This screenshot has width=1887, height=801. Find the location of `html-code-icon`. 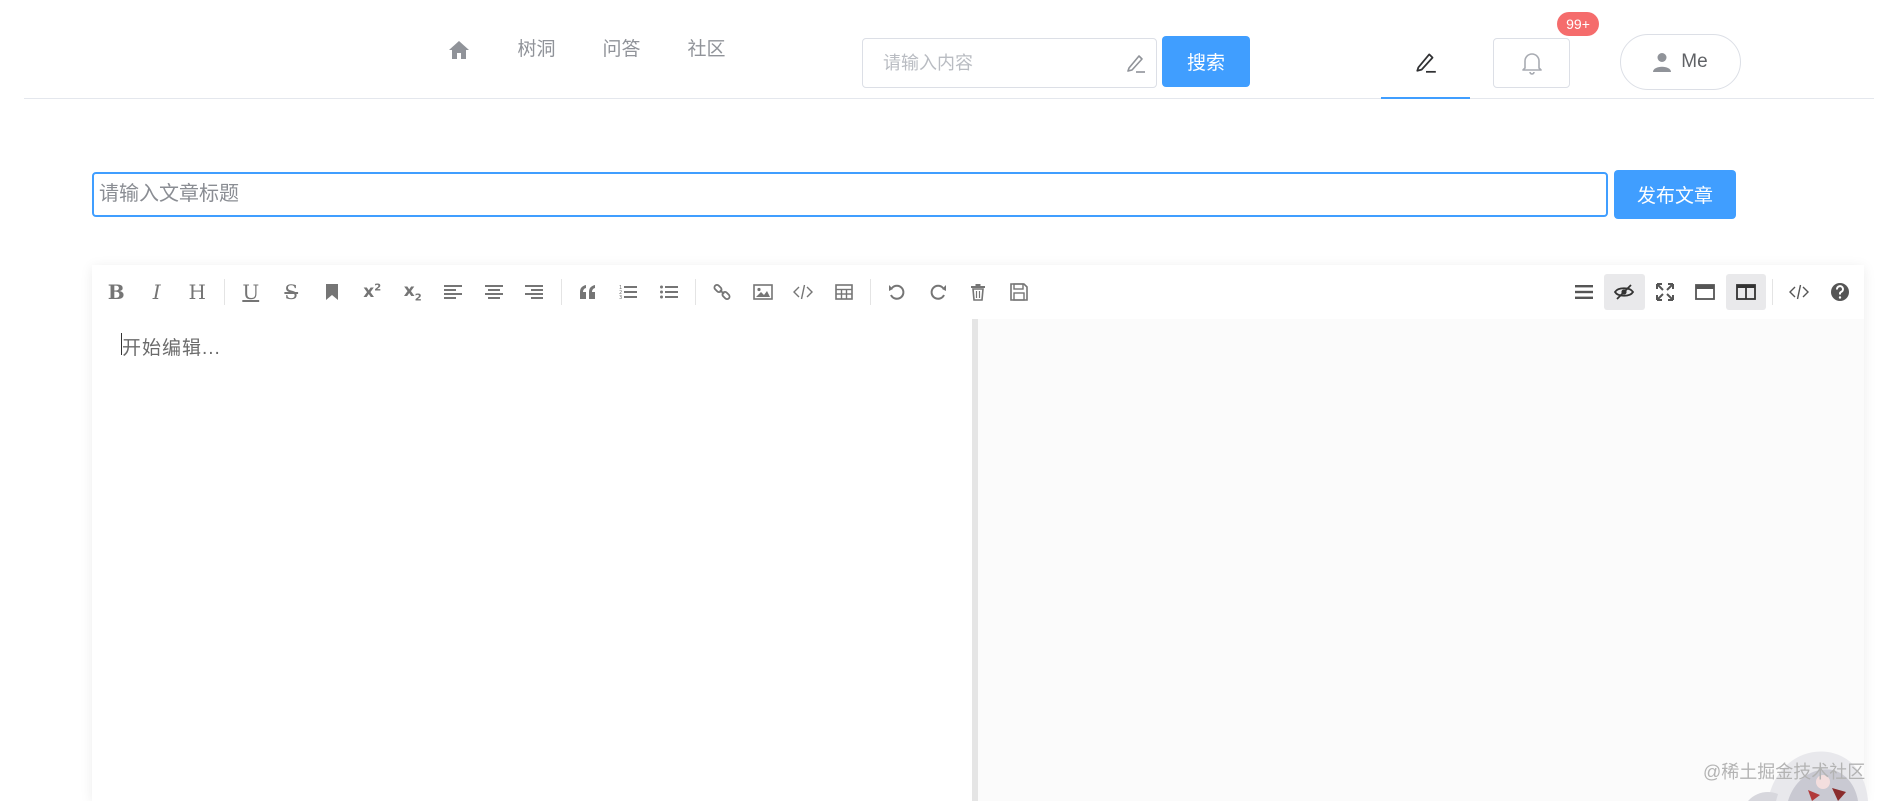

html-code-icon is located at coordinates (1799, 292).